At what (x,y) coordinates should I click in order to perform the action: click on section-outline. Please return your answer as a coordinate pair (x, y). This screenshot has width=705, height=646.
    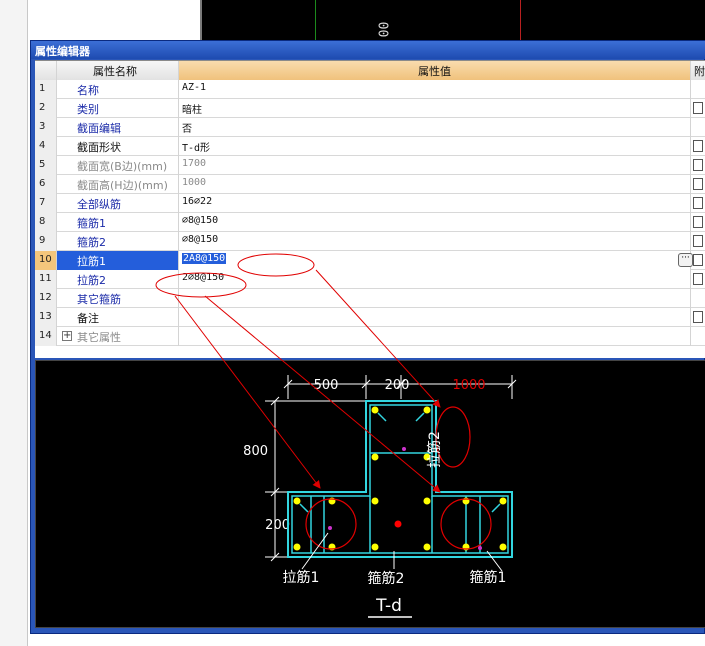
    Looking at the image, I should click on (400, 479).